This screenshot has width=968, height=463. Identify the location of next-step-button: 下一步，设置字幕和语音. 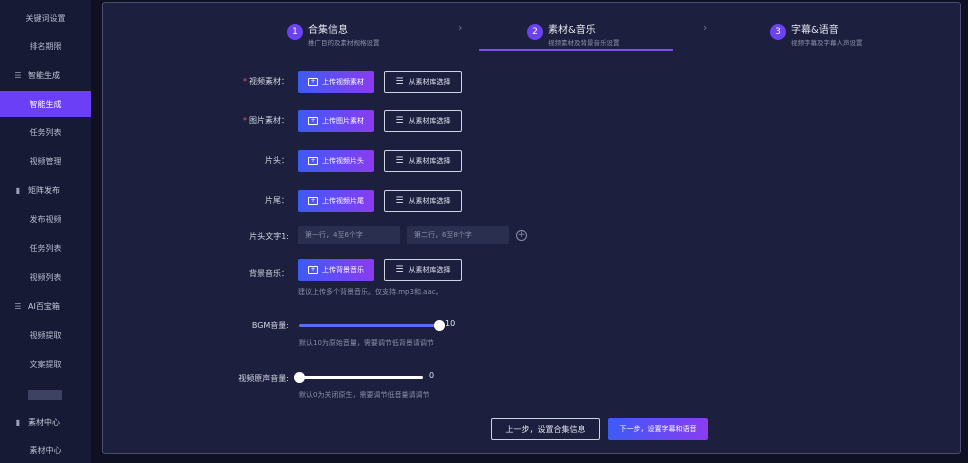
(658, 429).